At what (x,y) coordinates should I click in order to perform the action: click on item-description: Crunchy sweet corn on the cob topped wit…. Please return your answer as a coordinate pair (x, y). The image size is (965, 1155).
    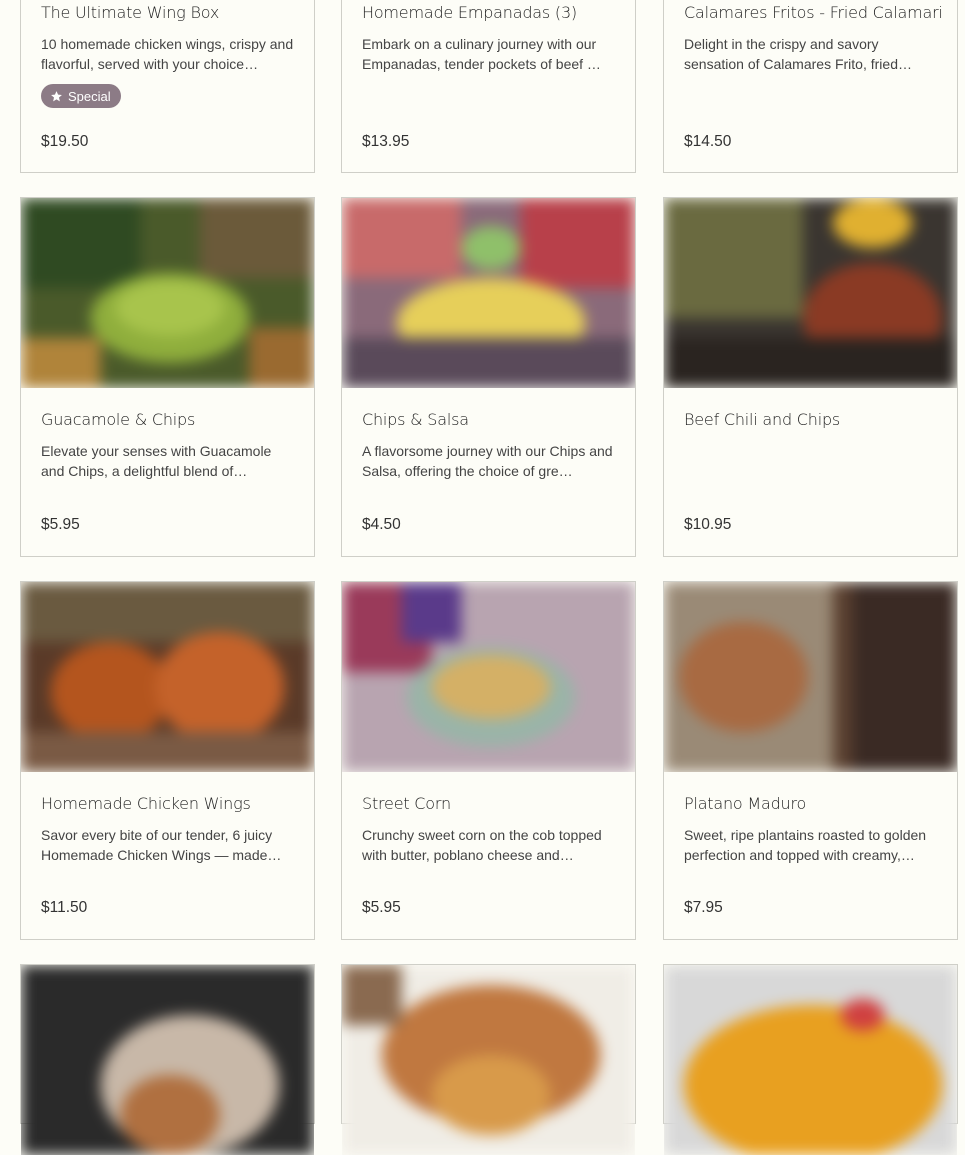
    Looking at the image, I should click on (482, 845).